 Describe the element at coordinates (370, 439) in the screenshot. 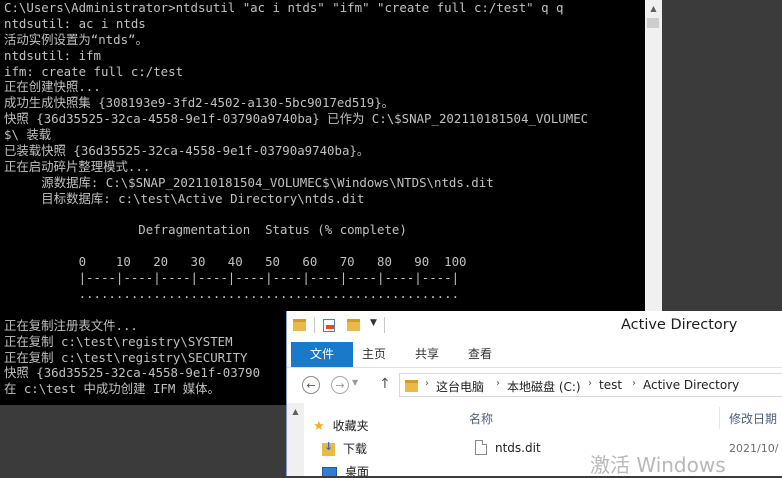

I see `navigation-pane: ▲ ★ 收藏夹 下载 桌面` at that location.